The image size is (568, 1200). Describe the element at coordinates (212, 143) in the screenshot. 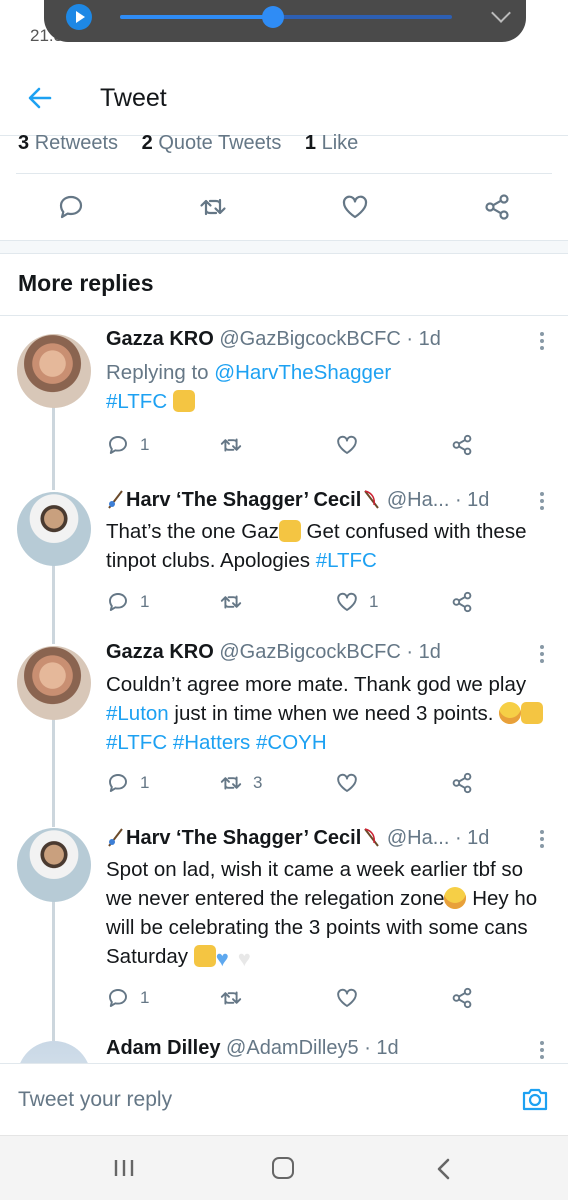

I see `stat-quote-tweets: 2 Quote Tweets` at that location.